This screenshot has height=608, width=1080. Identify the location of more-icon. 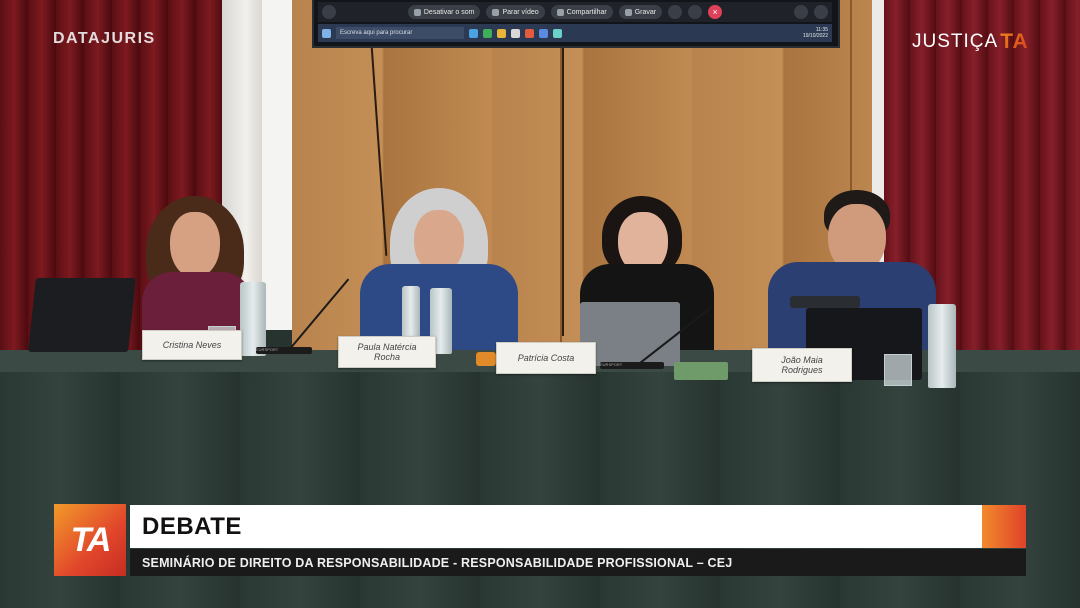
(675, 12).